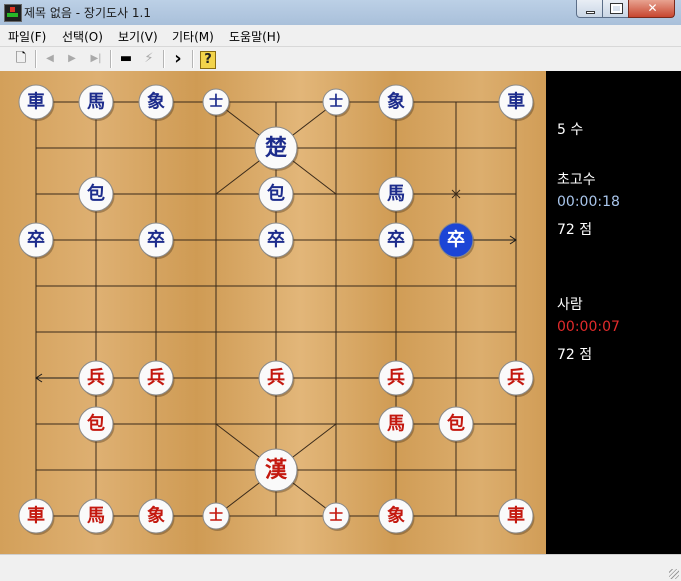  I want to click on next-button: ›, so click(178, 59).